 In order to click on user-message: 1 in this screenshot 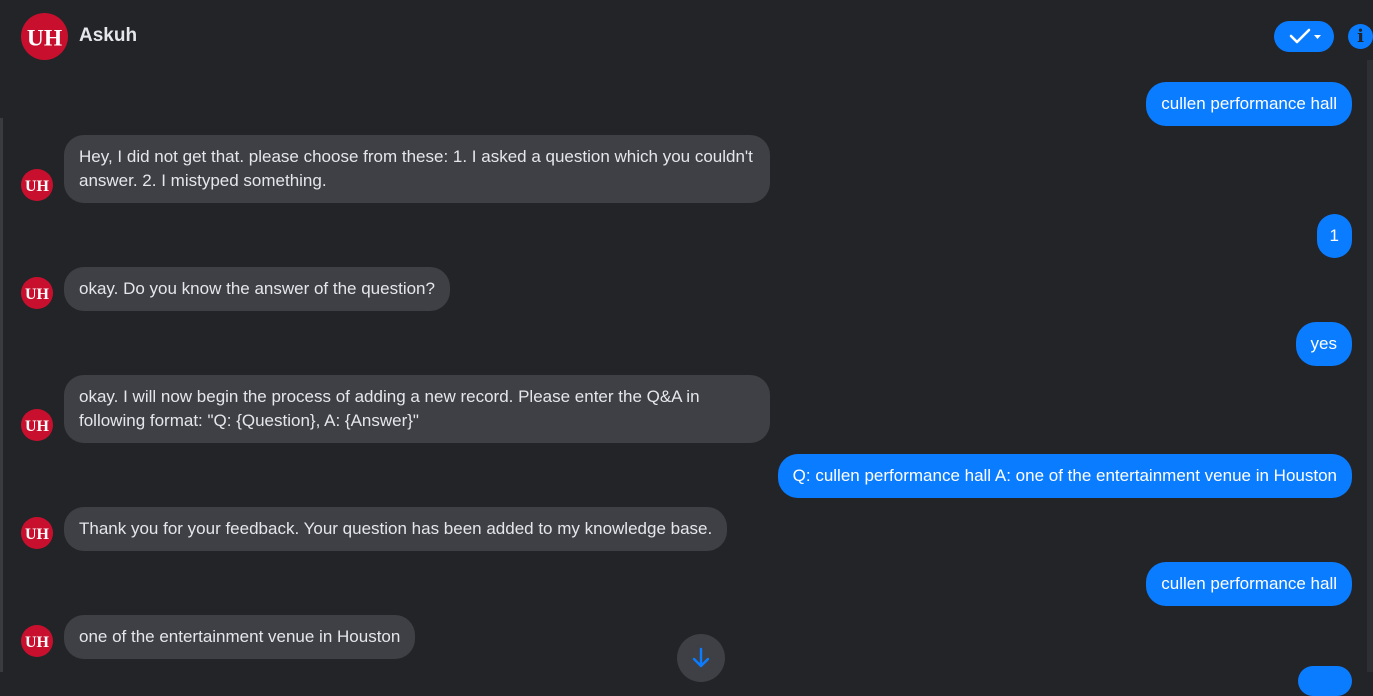, I will do `click(1334, 236)`.